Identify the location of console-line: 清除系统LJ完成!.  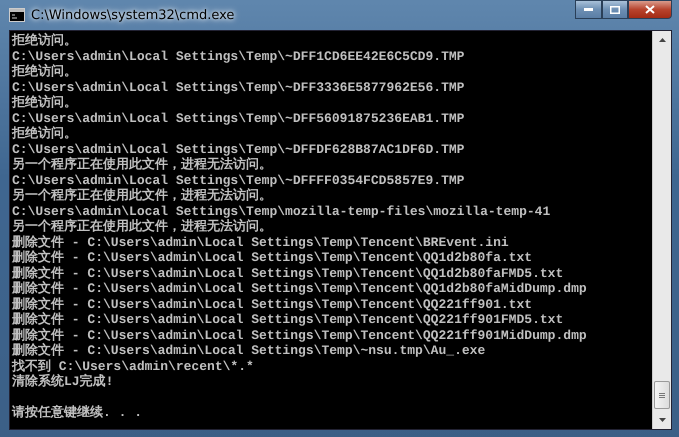
(63, 382).